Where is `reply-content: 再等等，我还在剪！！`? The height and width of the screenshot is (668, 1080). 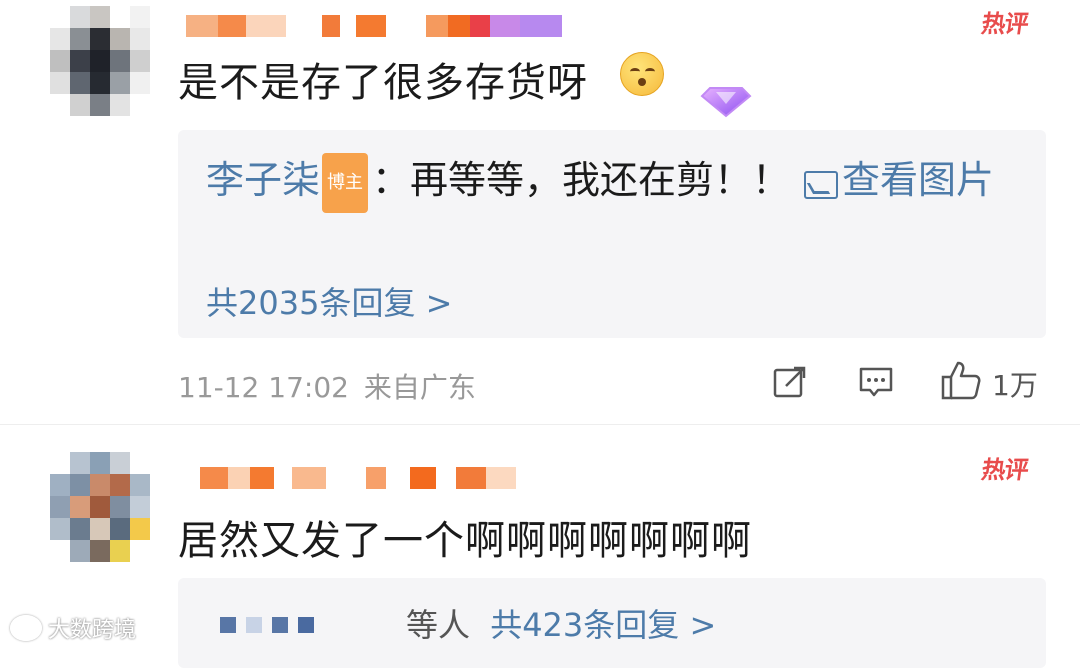
reply-content: 再等等，我还在剪！！ is located at coordinates (600, 180).